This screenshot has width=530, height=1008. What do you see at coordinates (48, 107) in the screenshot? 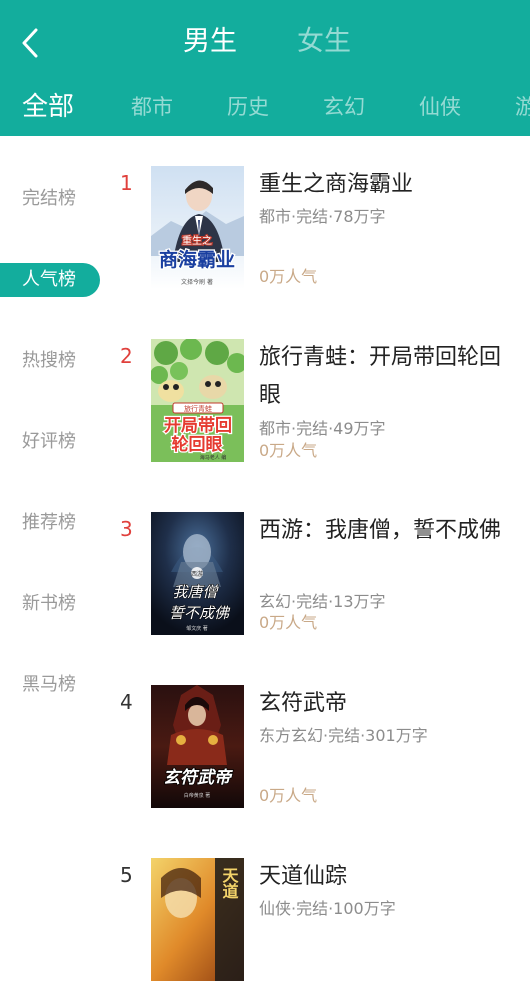
I see `tab-all: 全部` at bounding box center [48, 107].